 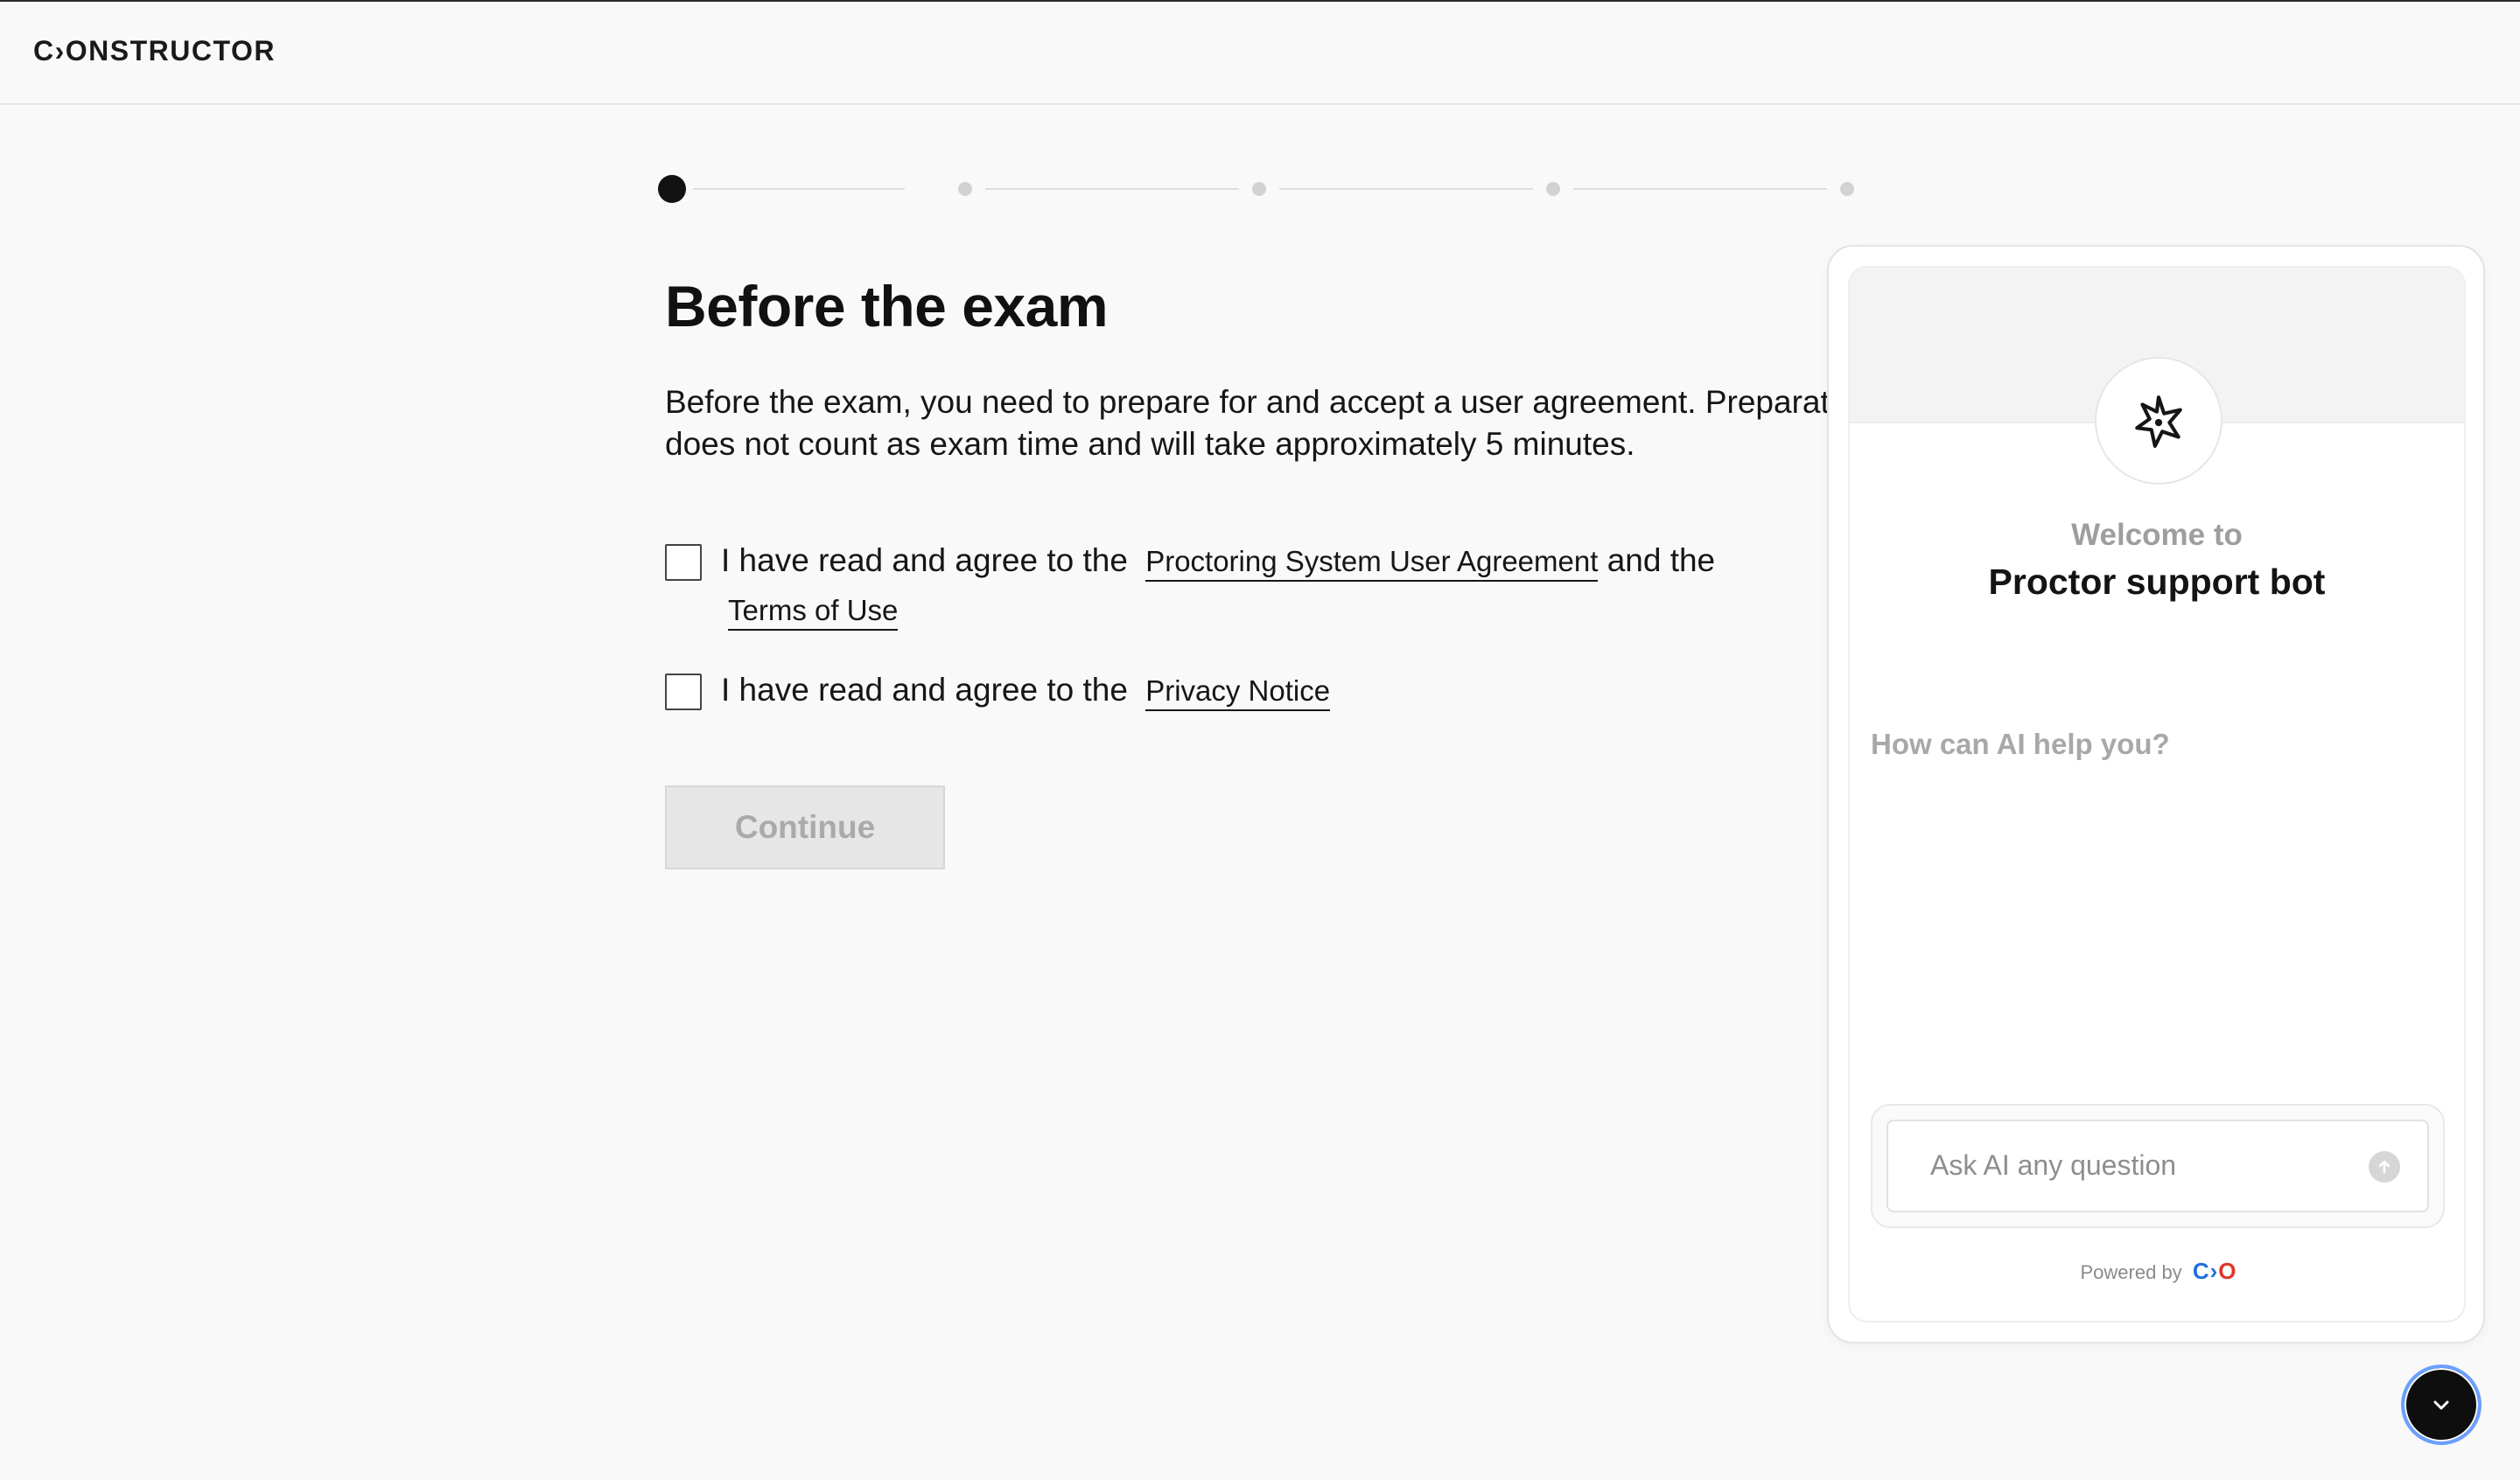 What do you see at coordinates (887, 307) in the screenshot?
I see `page-title: Before the exam` at bounding box center [887, 307].